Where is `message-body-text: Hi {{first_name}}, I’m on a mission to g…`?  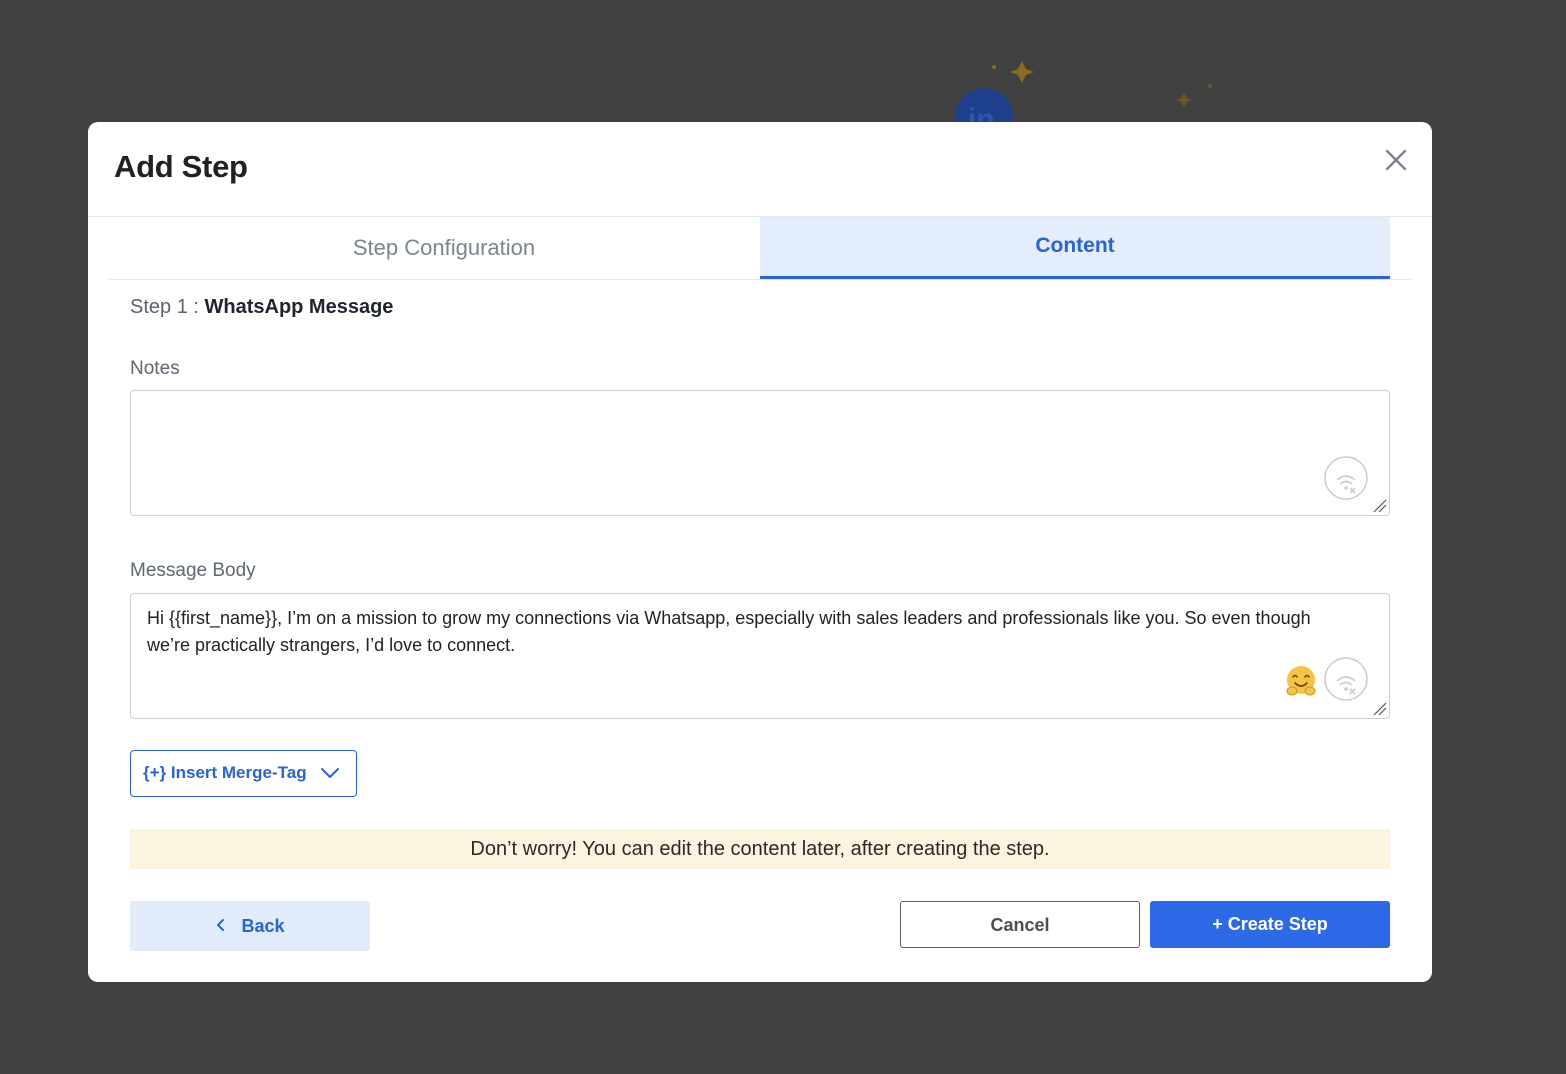
message-body-text: Hi {{first_name}}, I’m on a mission to g… is located at coordinates (729, 631).